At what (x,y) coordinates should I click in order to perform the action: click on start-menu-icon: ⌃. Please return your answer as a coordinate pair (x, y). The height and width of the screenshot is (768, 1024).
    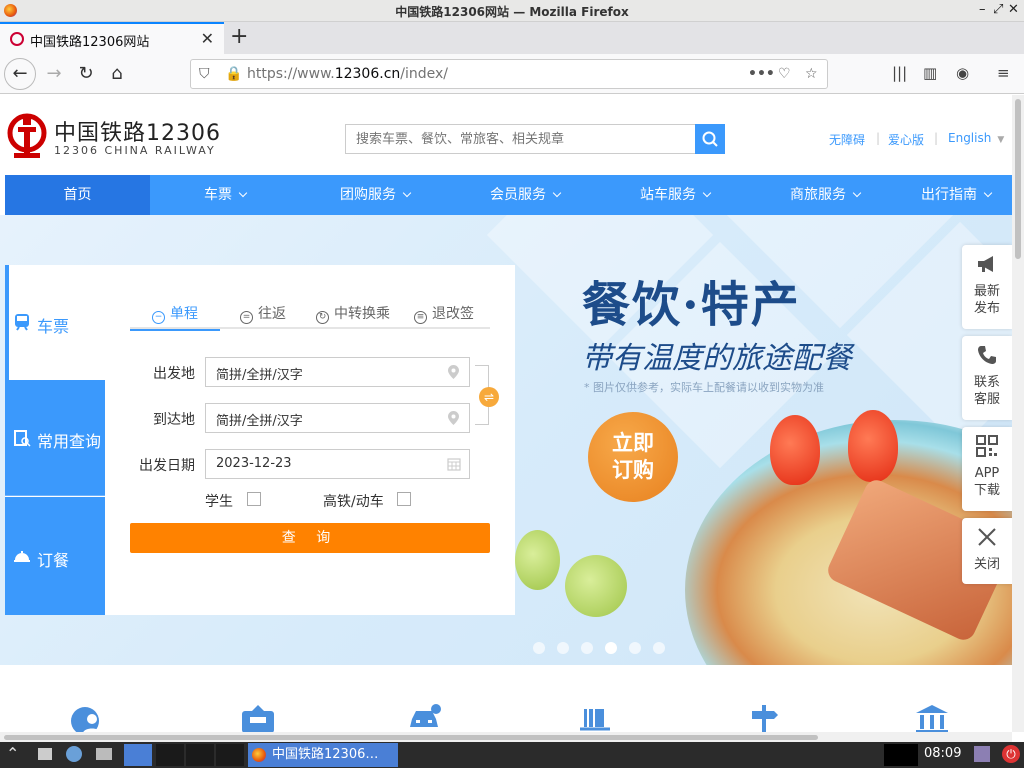
    Looking at the image, I should click on (12, 755).